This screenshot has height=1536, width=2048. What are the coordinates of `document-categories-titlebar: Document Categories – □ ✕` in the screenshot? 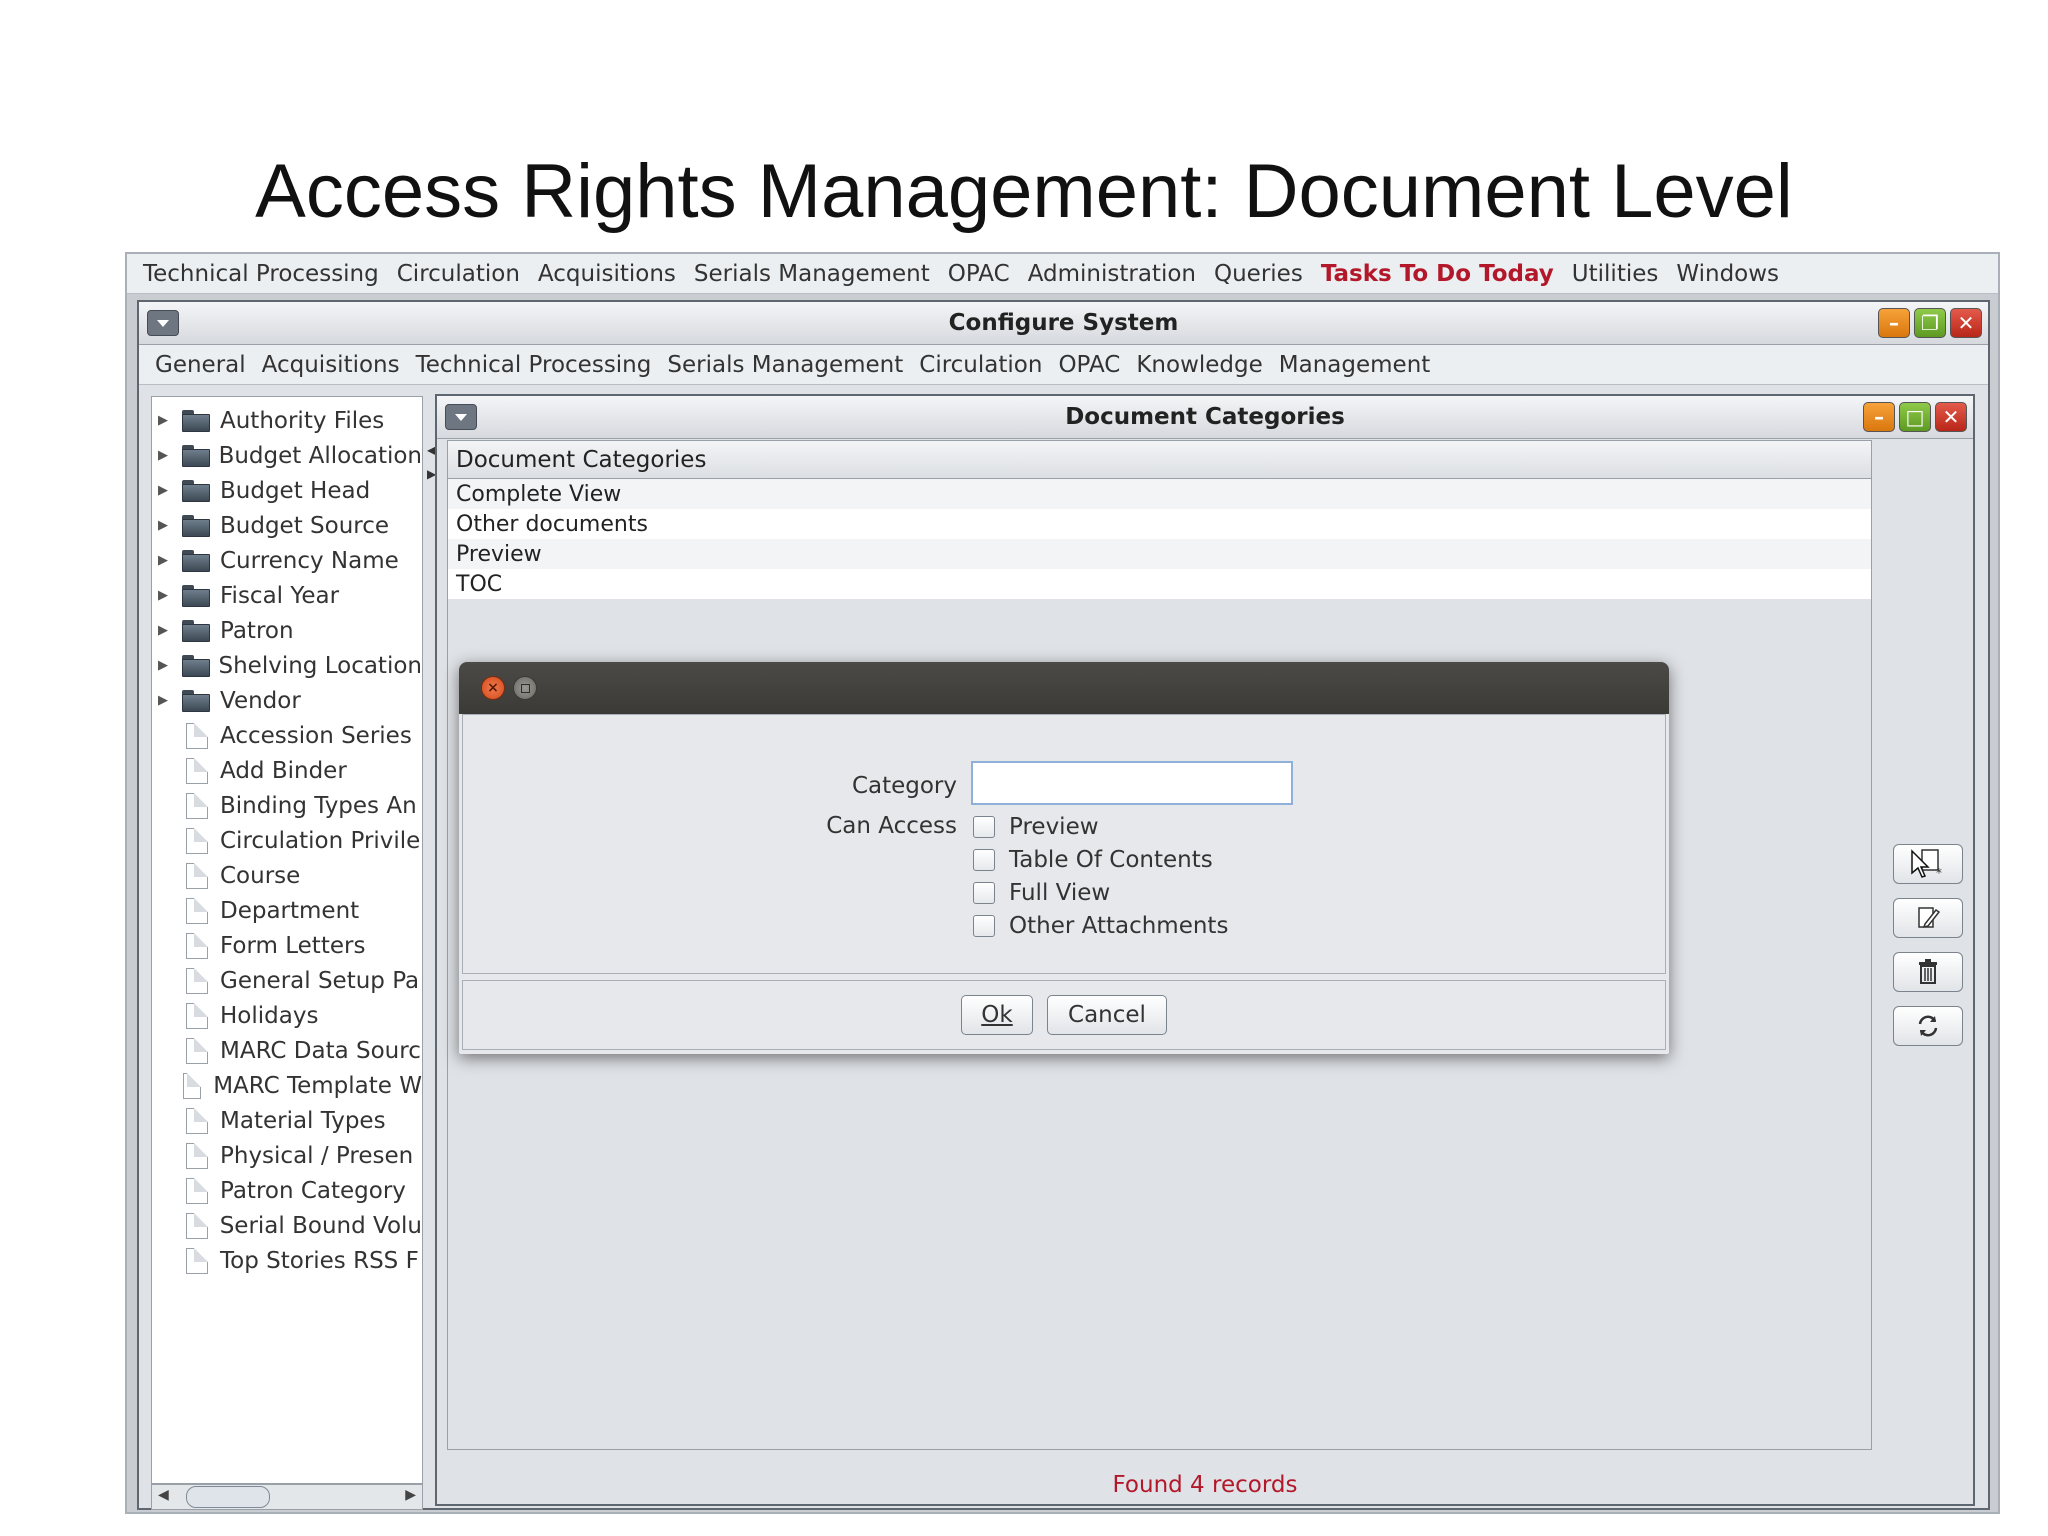 It's located at (1205, 417).